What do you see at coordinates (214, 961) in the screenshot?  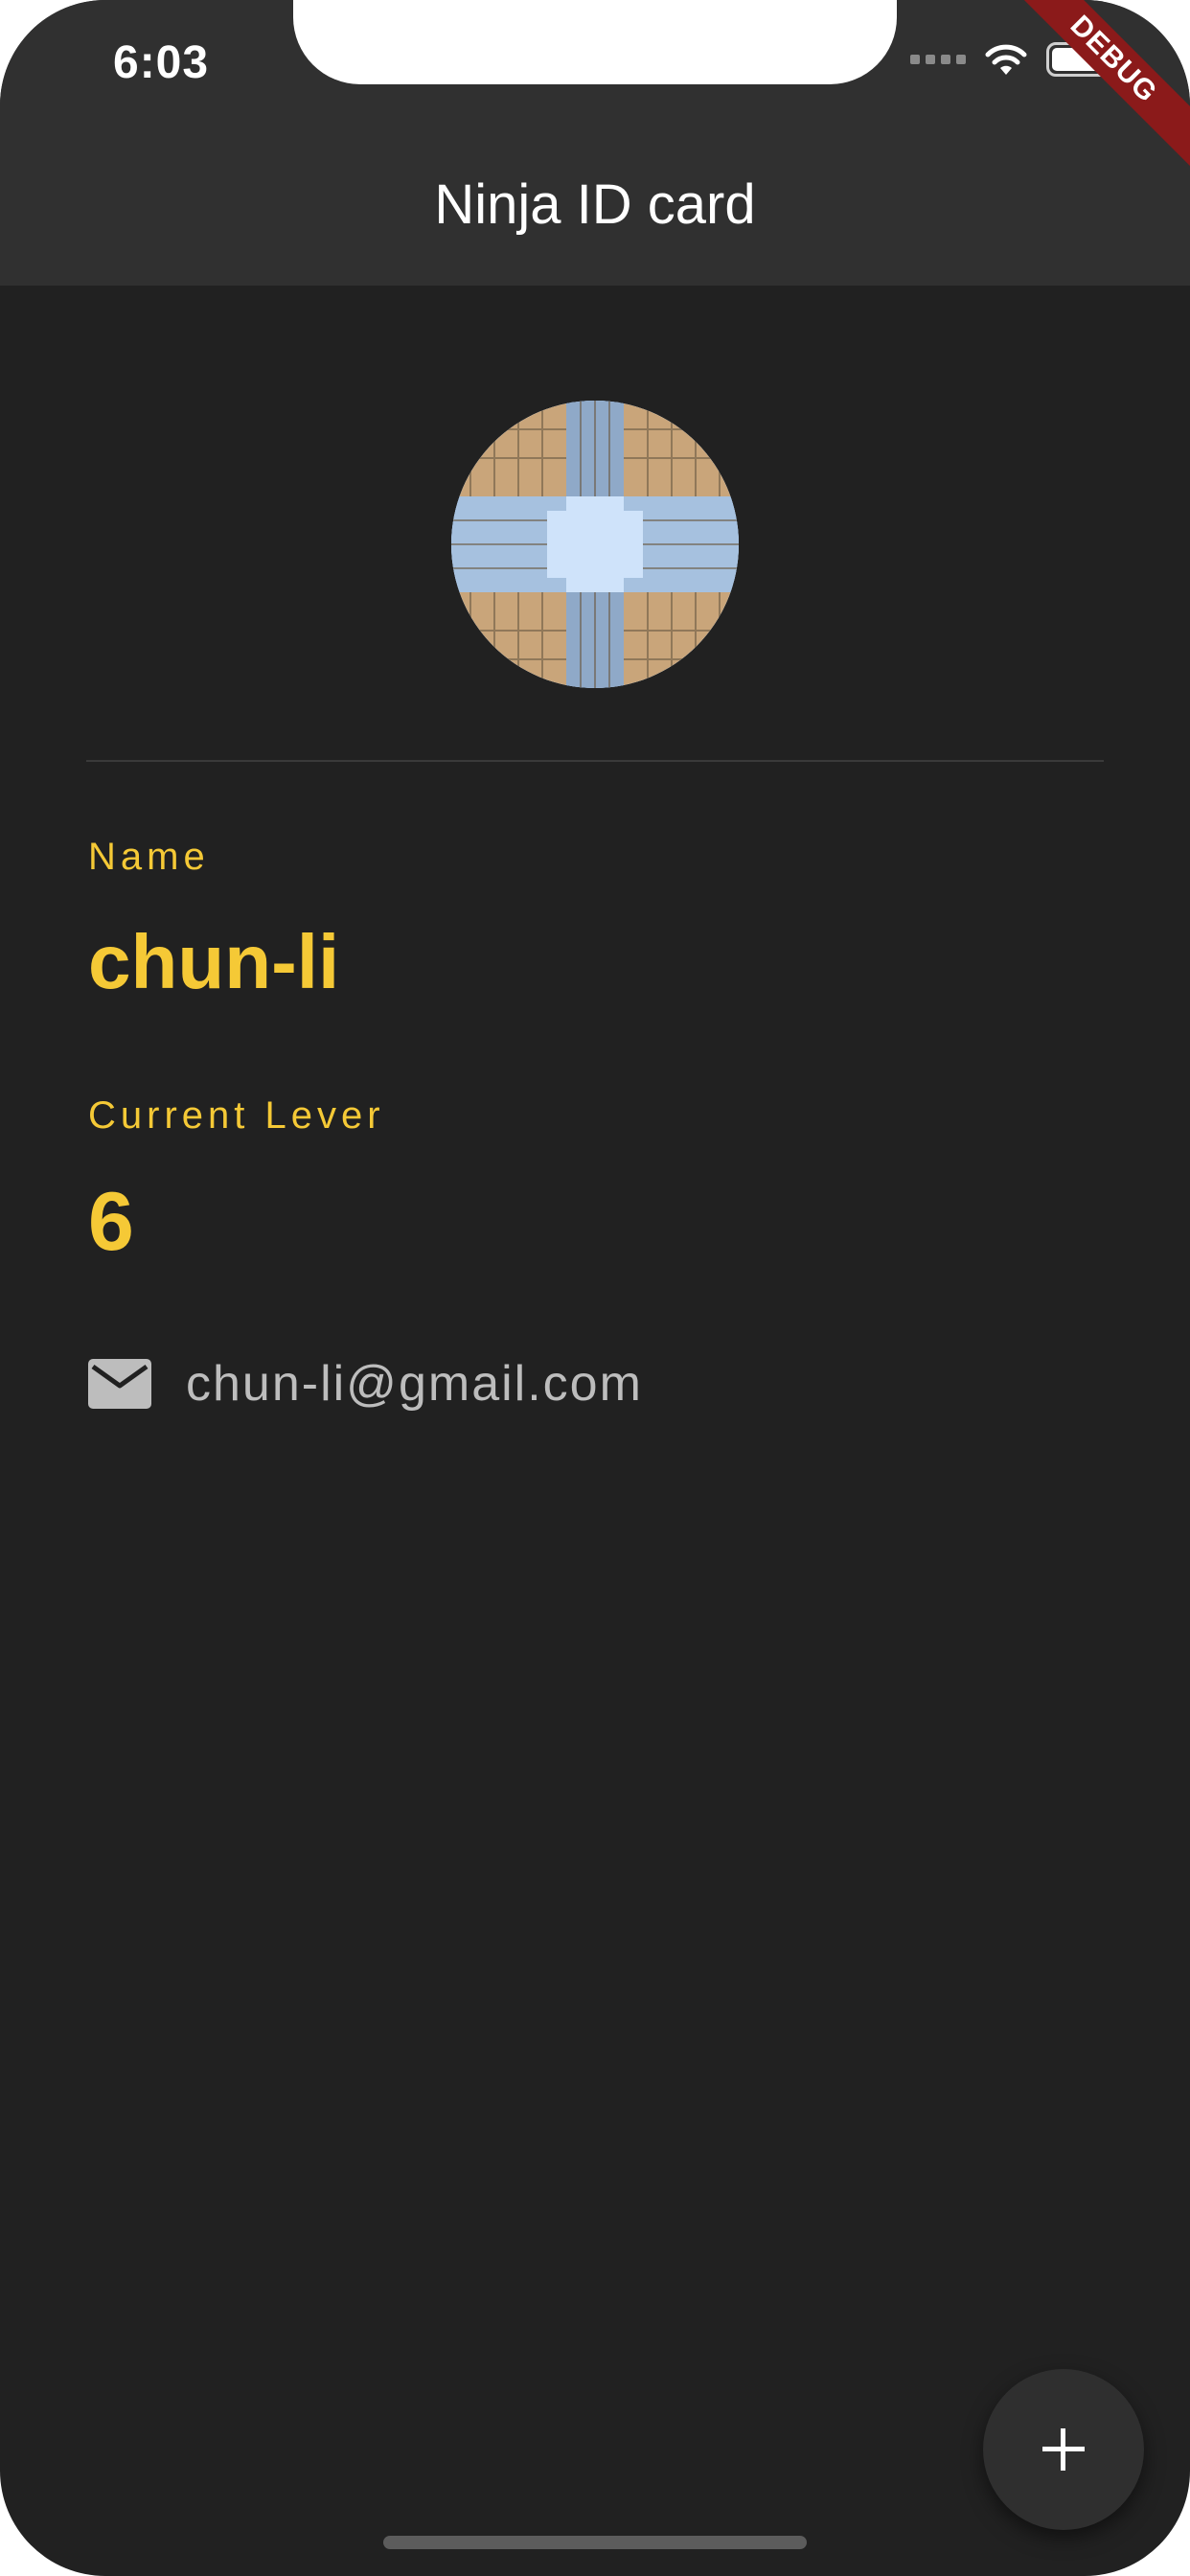 I see `name-value: chun-li` at bounding box center [214, 961].